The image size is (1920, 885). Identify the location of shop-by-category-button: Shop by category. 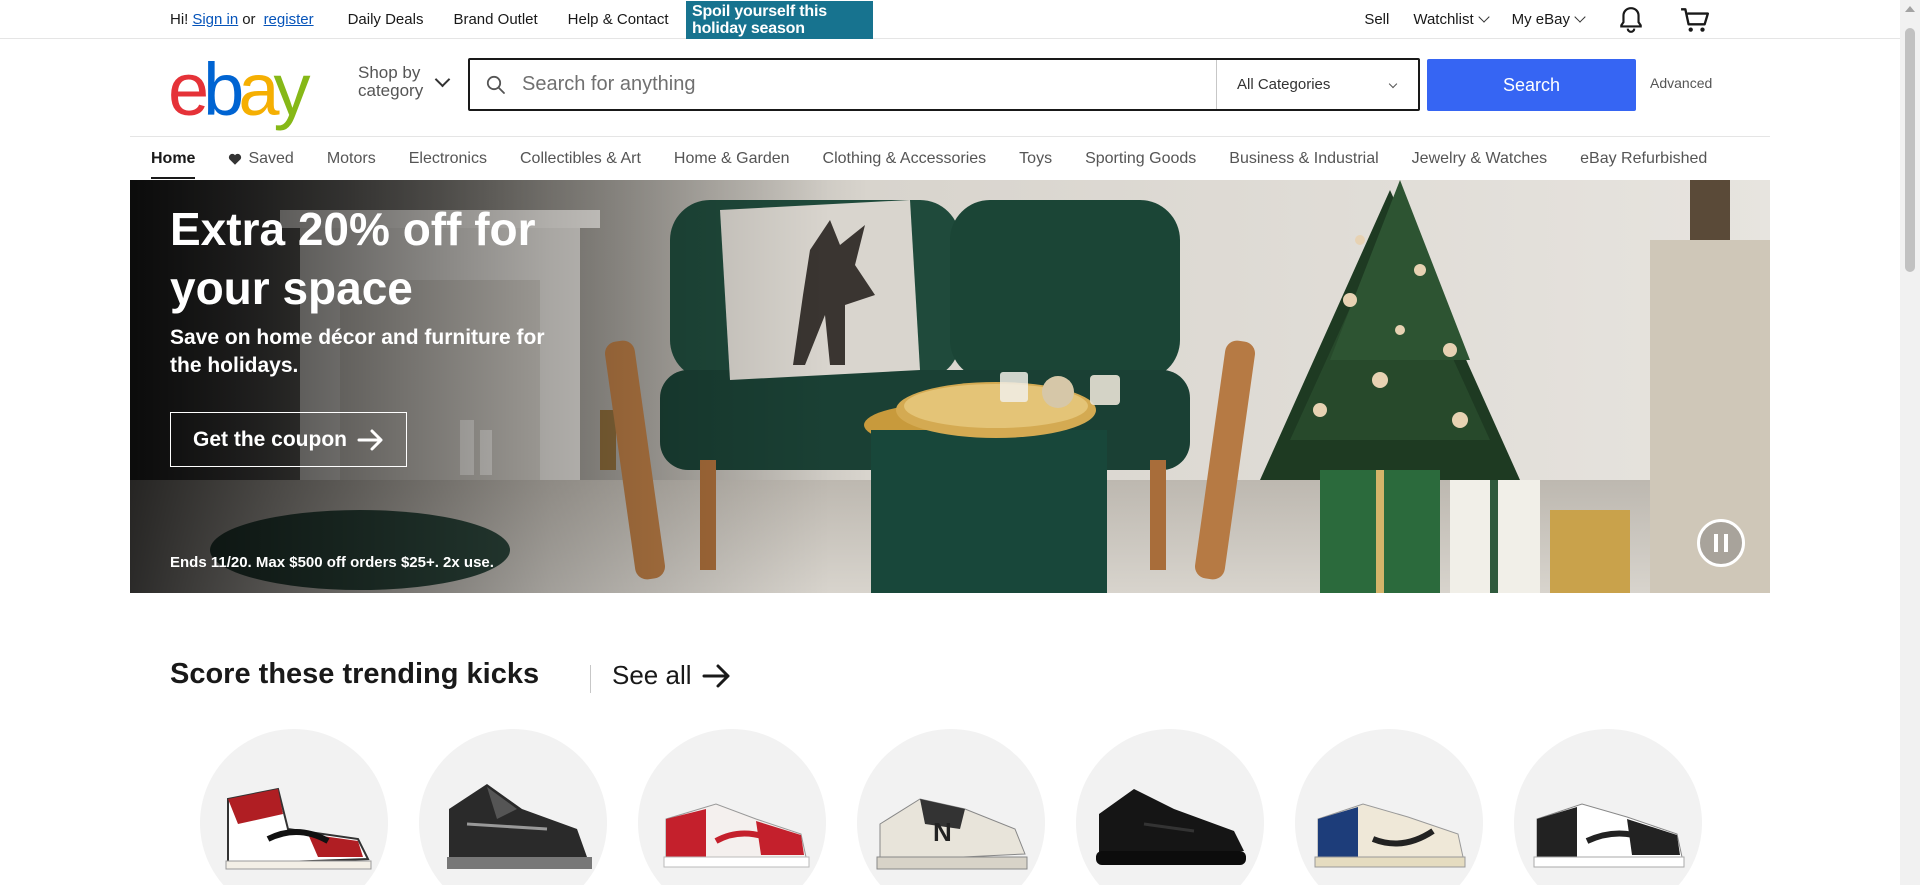
(404, 82).